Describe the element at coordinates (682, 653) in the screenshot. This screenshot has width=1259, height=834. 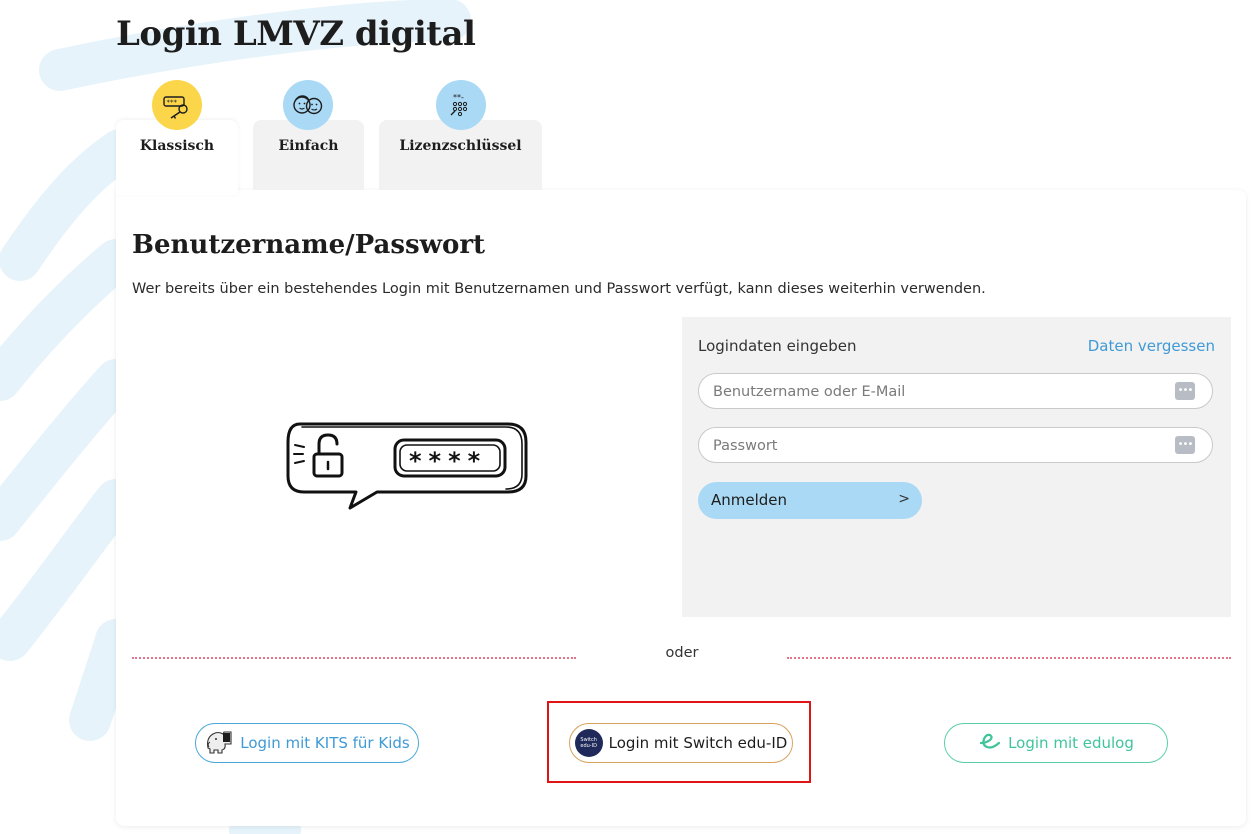
I see `divider-text: oder` at that location.